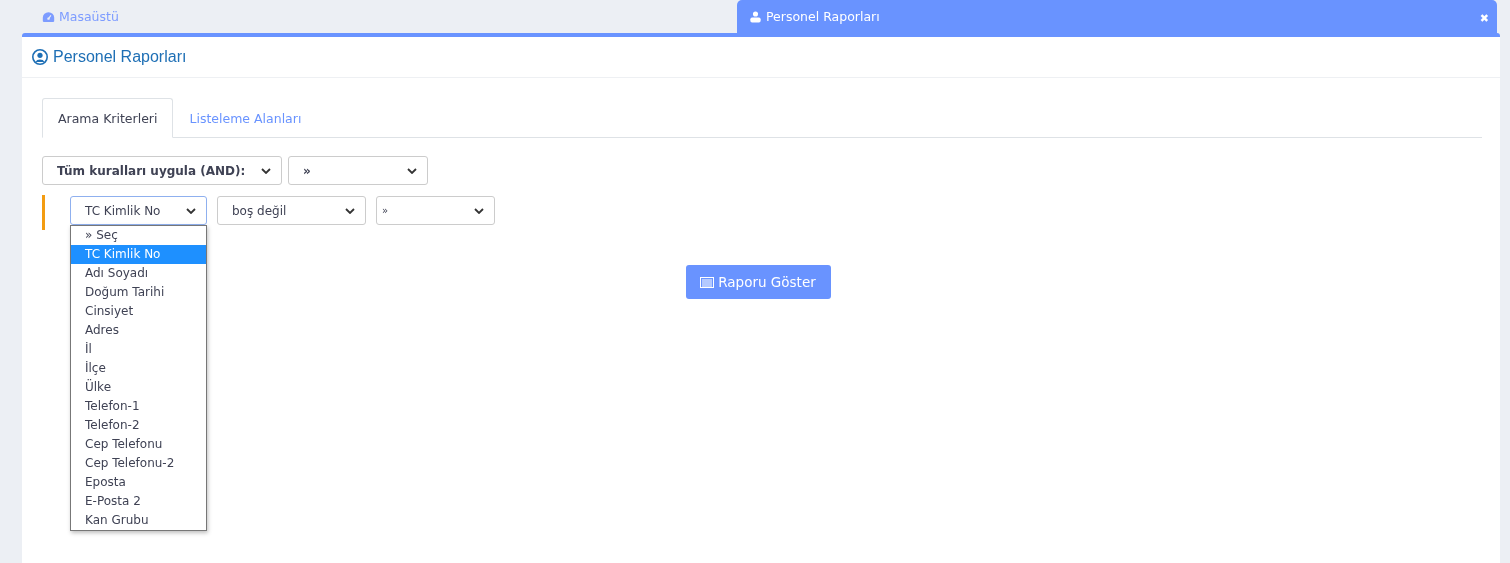  What do you see at coordinates (120, 57) in the screenshot?
I see `panel-title: Personel Raporları` at bounding box center [120, 57].